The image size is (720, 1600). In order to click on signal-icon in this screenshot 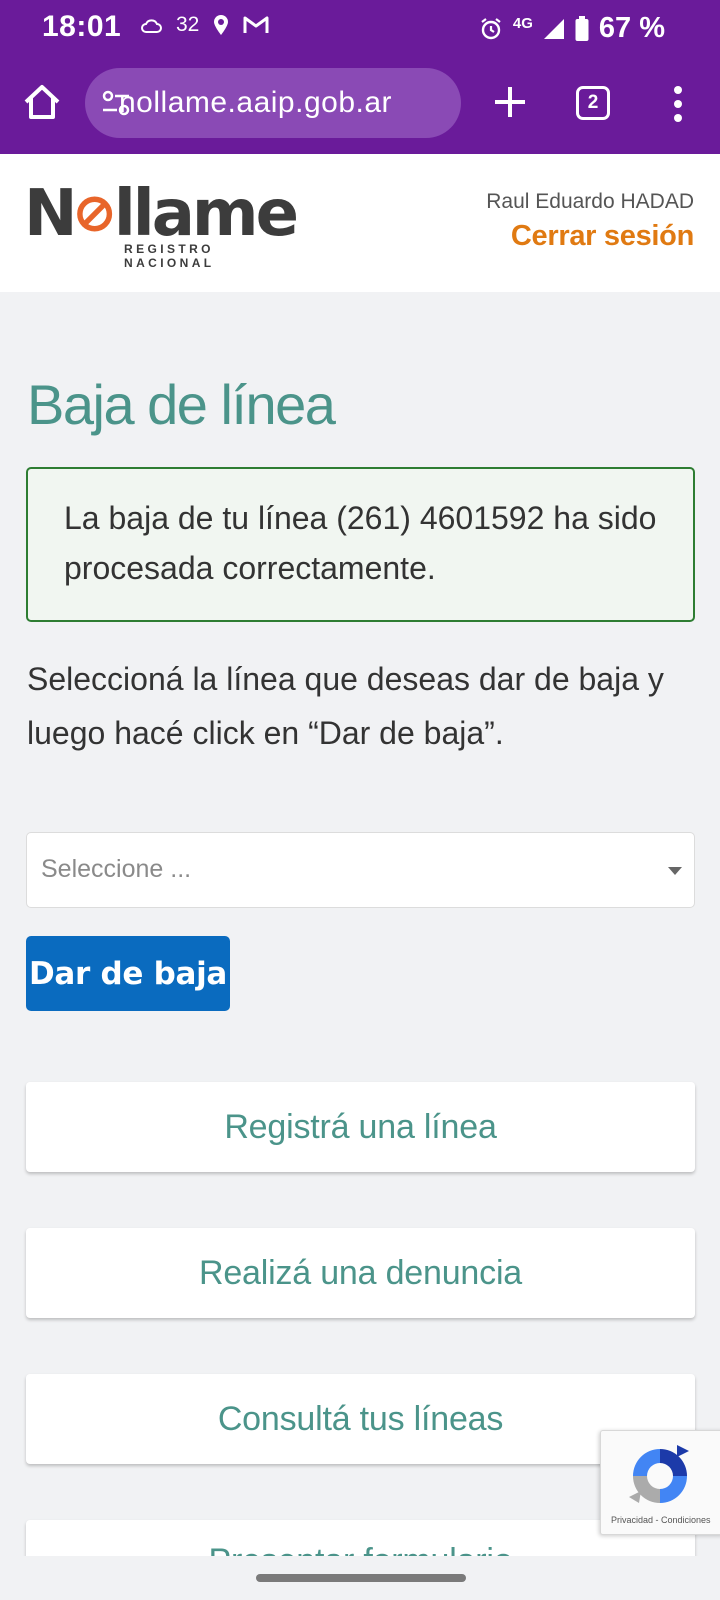, I will do `click(553, 28)`.